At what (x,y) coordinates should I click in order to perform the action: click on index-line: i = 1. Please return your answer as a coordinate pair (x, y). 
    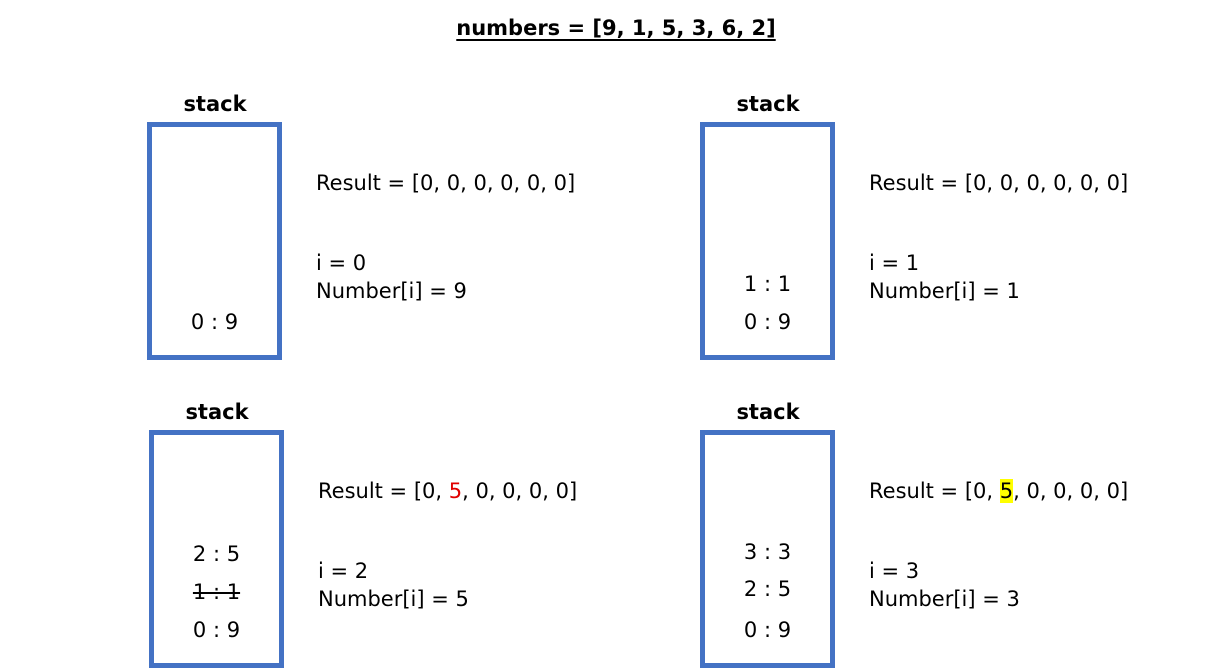
    Looking at the image, I should click on (894, 263).